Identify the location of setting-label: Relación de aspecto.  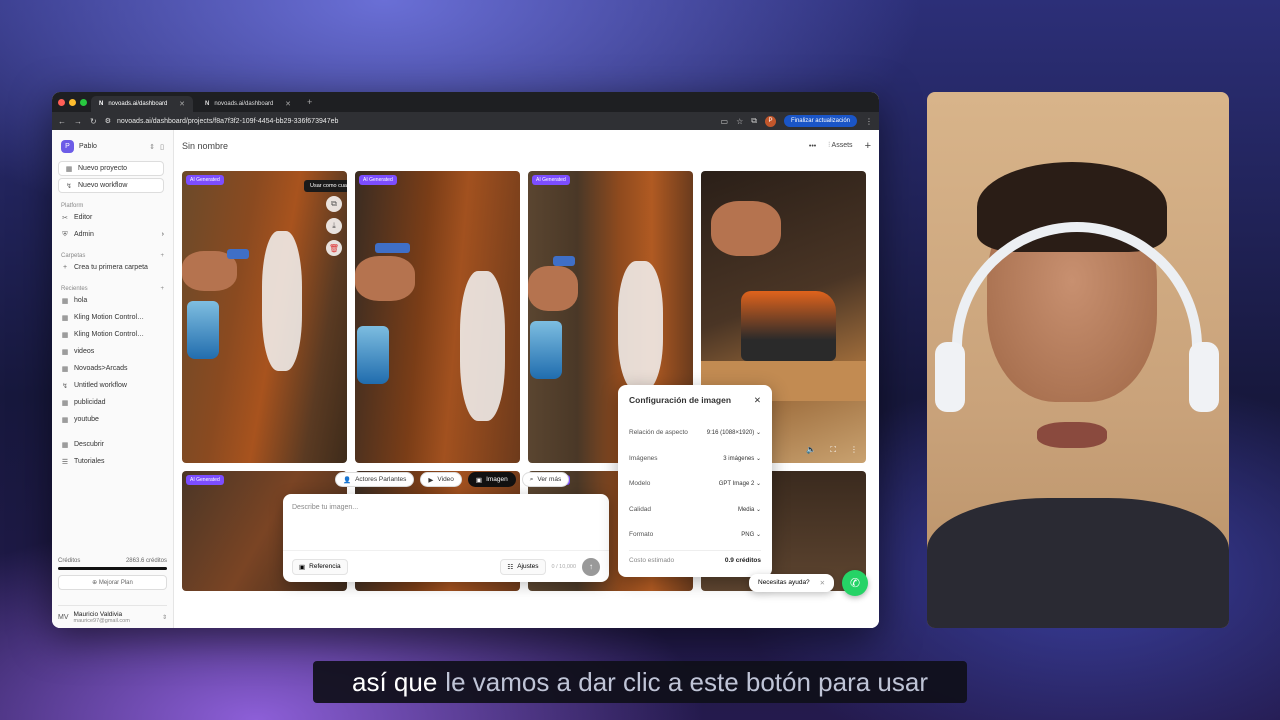
(658, 433).